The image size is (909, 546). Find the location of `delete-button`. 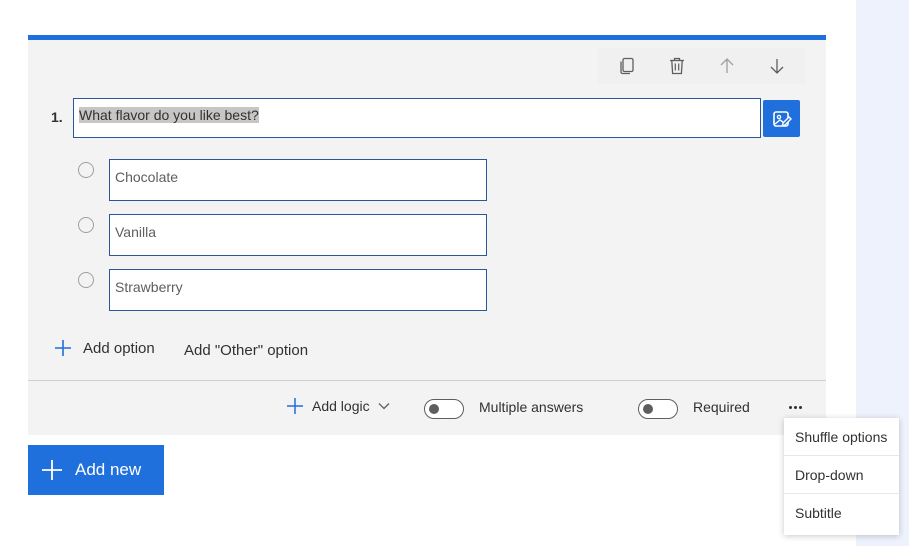

delete-button is located at coordinates (677, 66).